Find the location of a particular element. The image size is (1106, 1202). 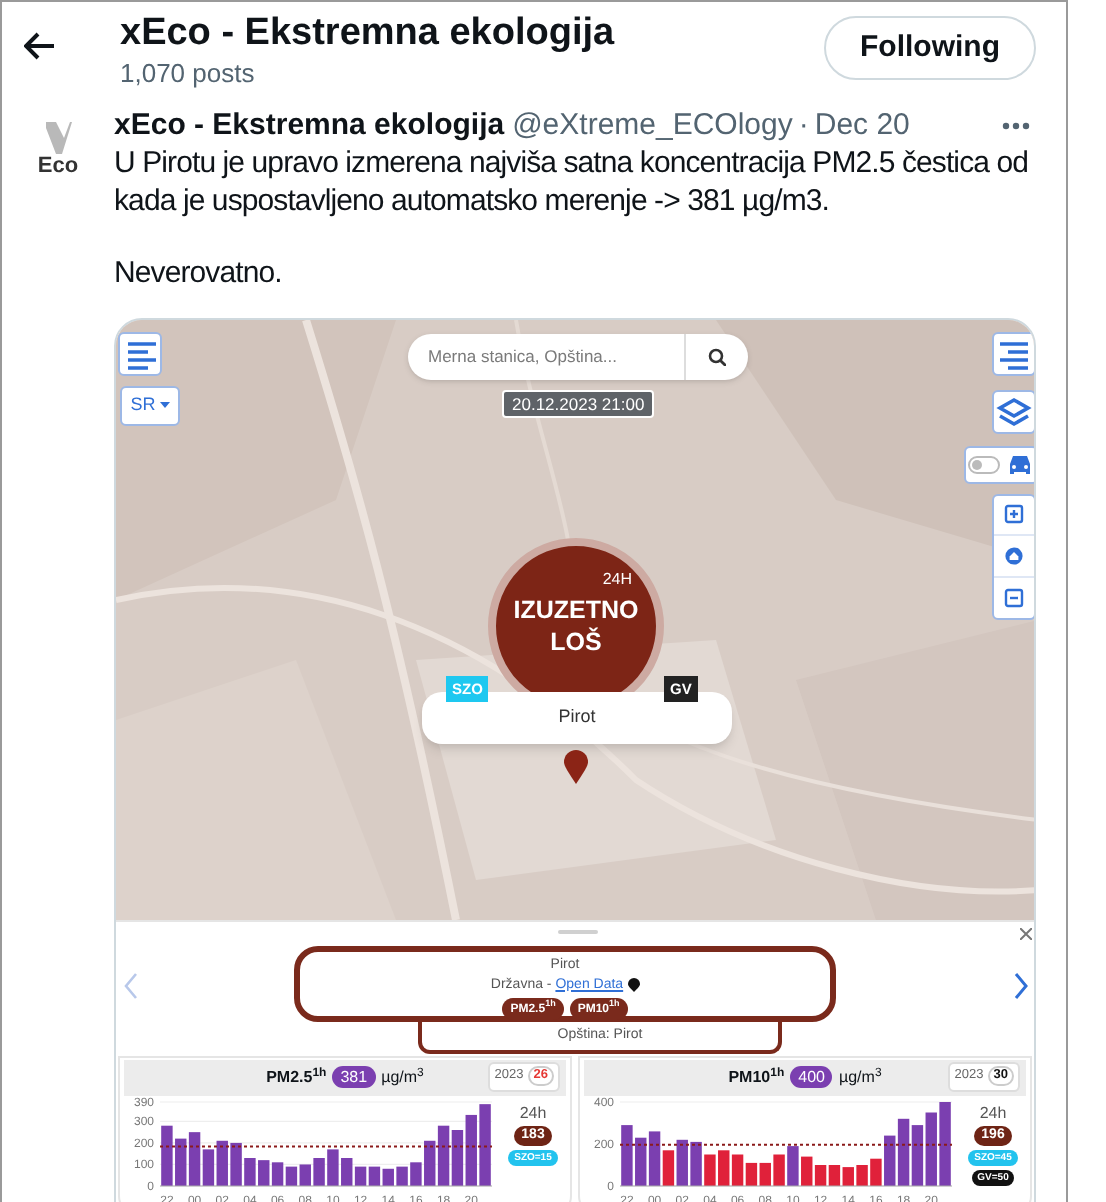

home-icon is located at coordinates (1014, 556).